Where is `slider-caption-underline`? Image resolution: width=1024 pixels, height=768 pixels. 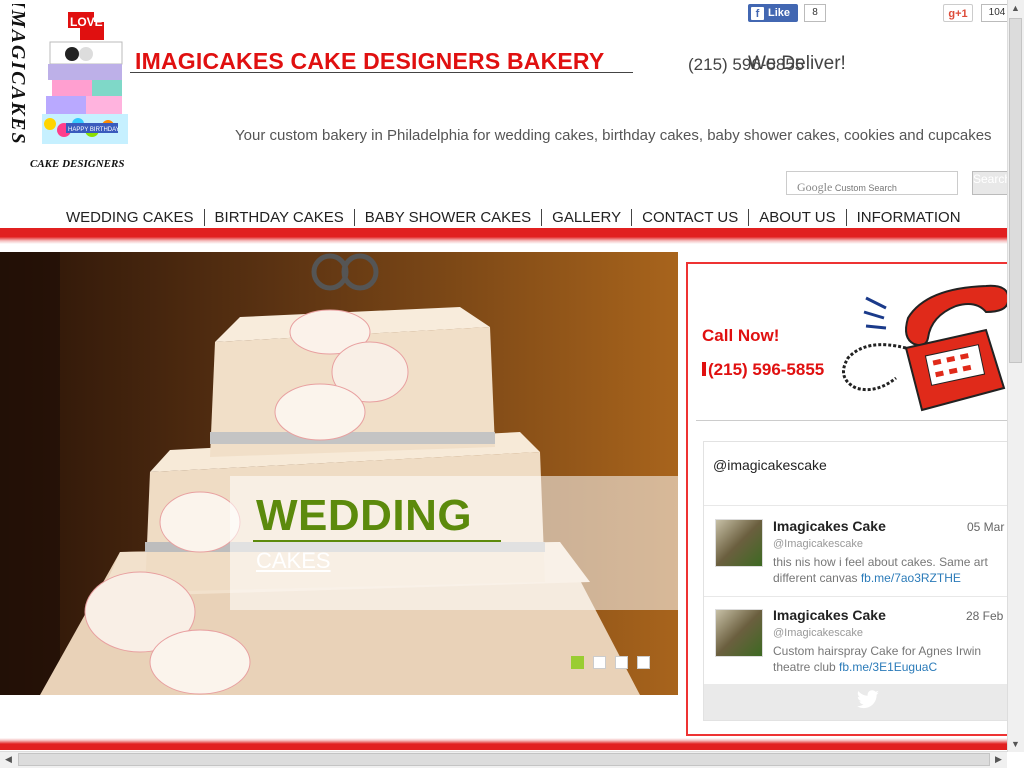
slider-caption-underline is located at coordinates (377, 541).